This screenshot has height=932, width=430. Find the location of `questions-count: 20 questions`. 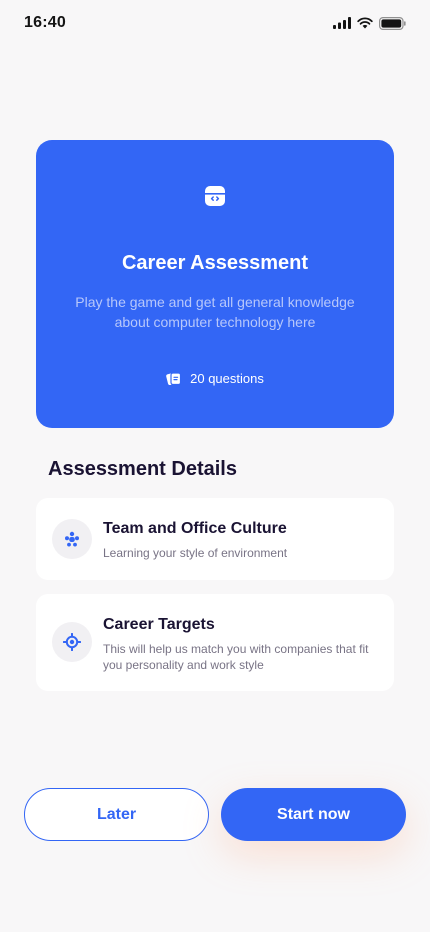

questions-count: 20 questions is located at coordinates (215, 378).